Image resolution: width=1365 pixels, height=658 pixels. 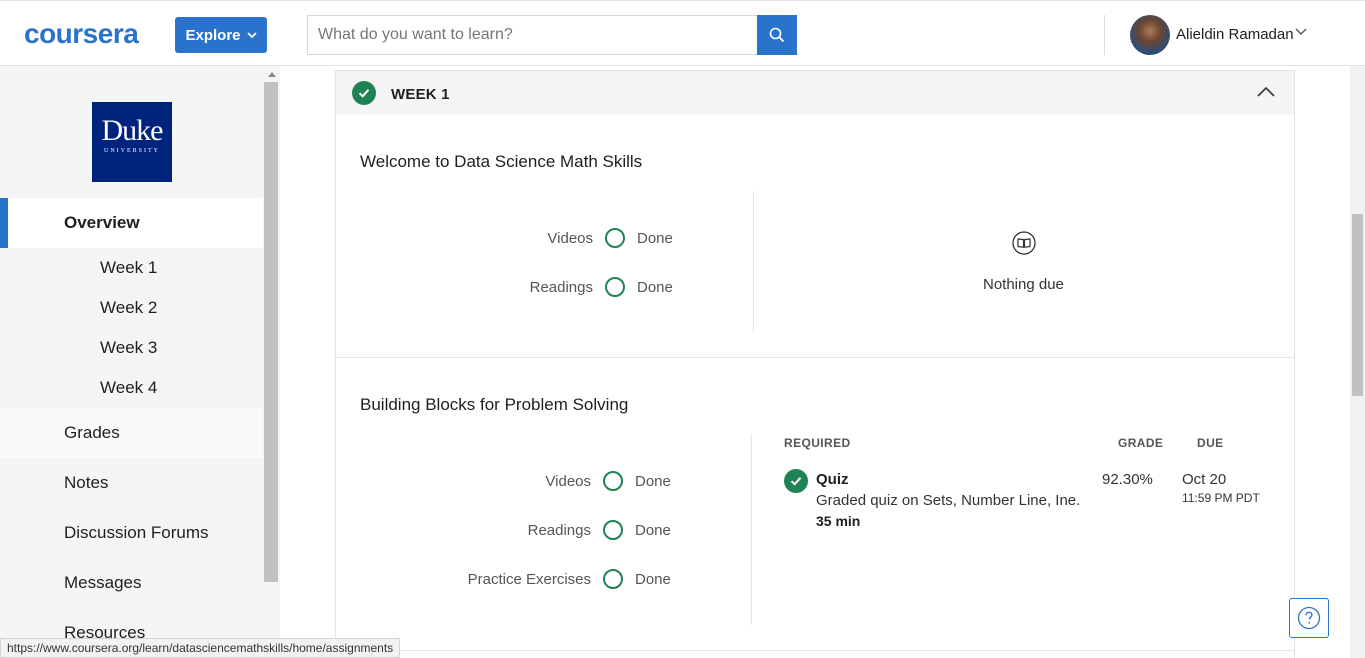 What do you see at coordinates (129, 347) in the screenshot?
I see `sidebar-item-label: Week 3` at bounding box center [129, 347].